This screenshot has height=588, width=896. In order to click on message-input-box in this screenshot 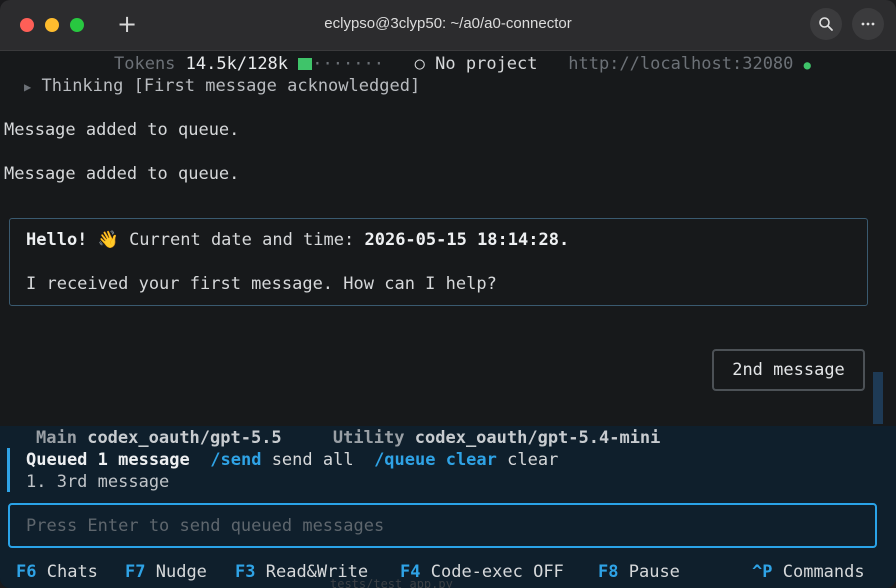, I will do `click(442, 525)`.